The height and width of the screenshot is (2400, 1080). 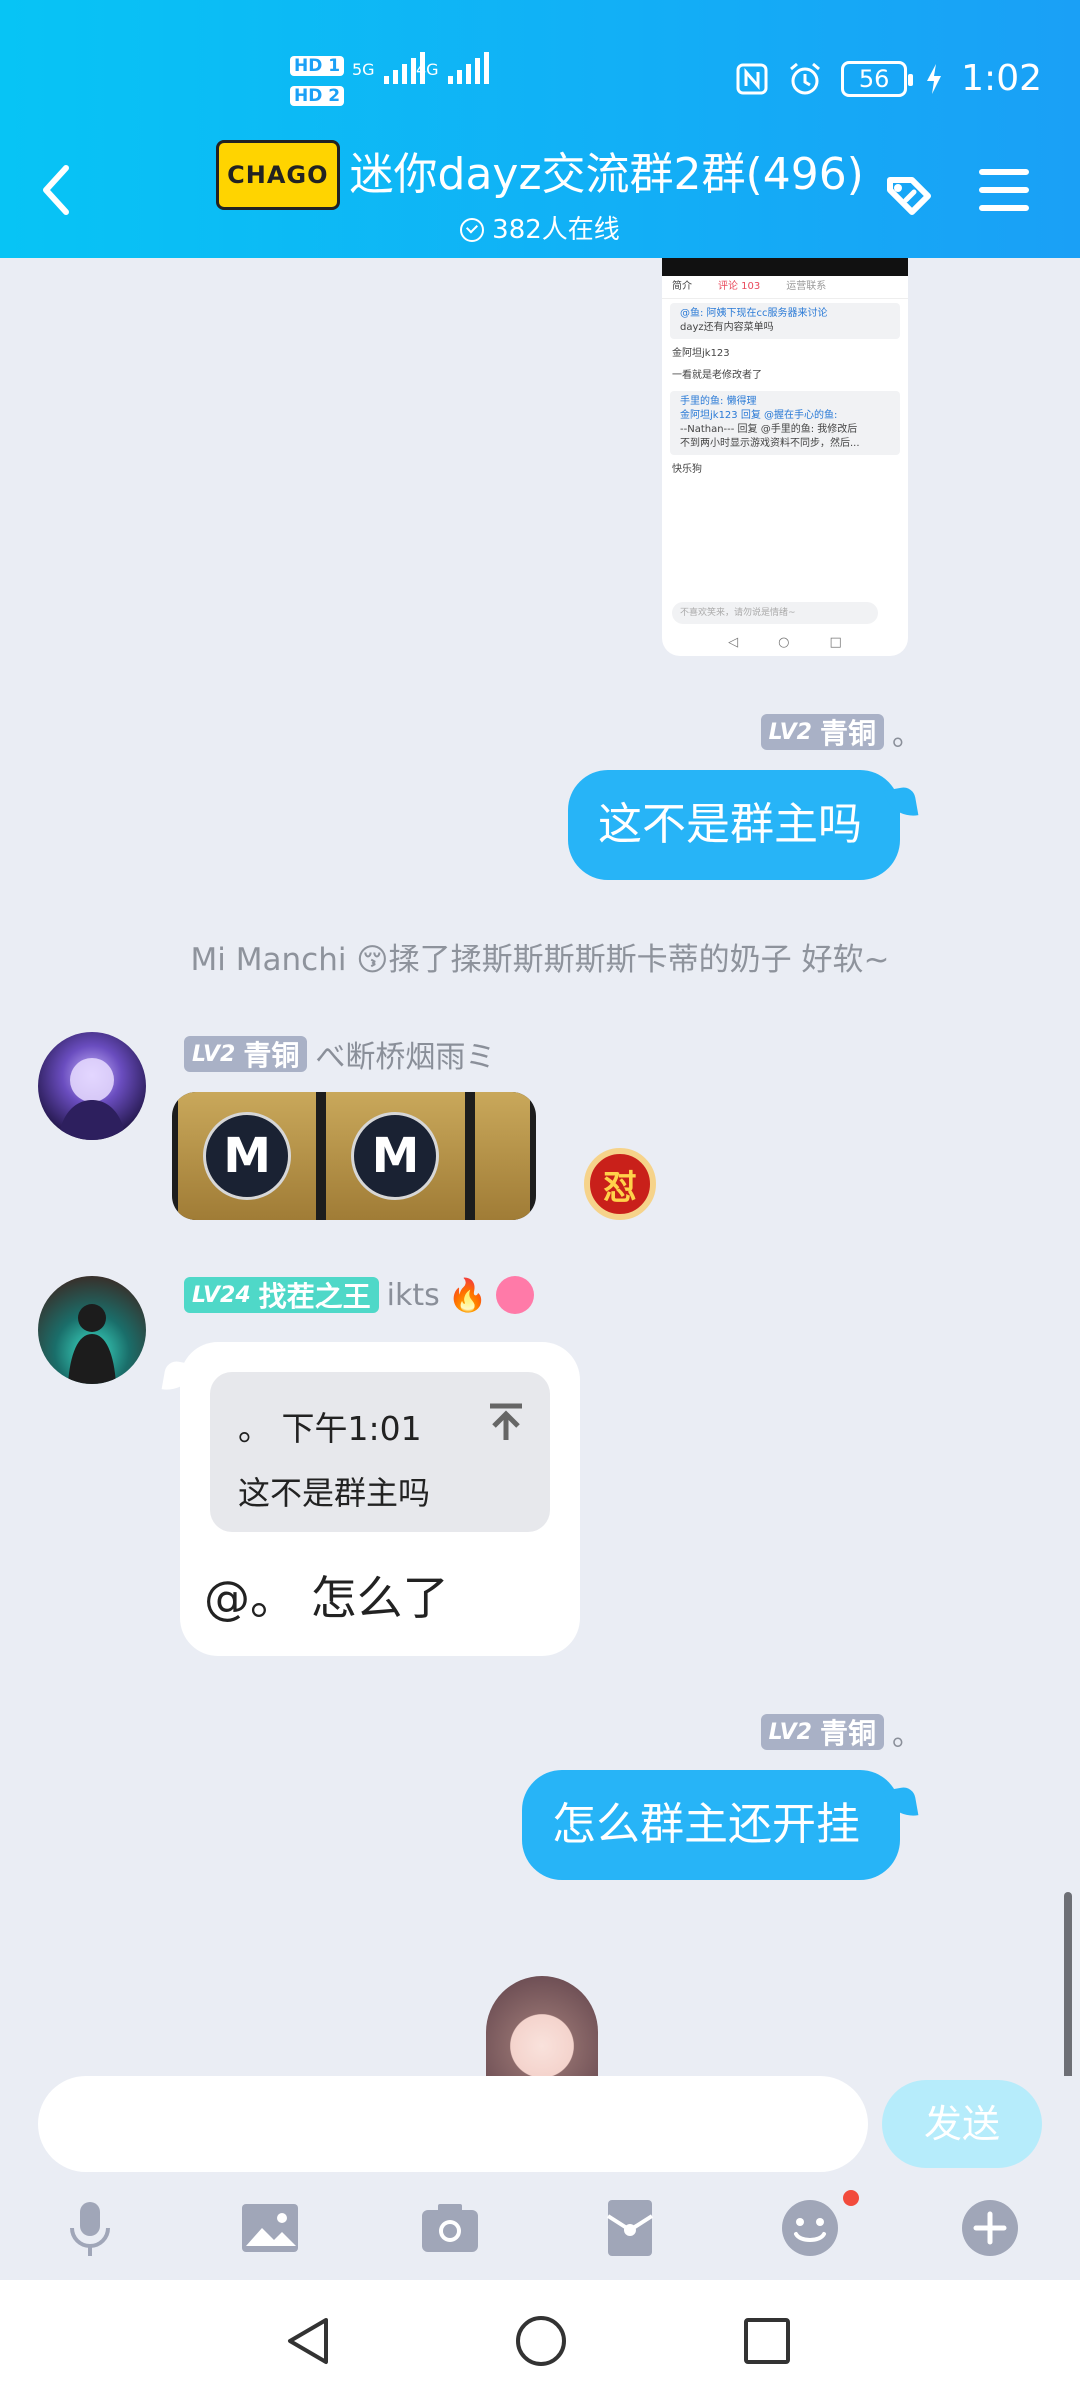 I want to click on level-badge: LV24 找茬之王, so click(x=281, y=1295).